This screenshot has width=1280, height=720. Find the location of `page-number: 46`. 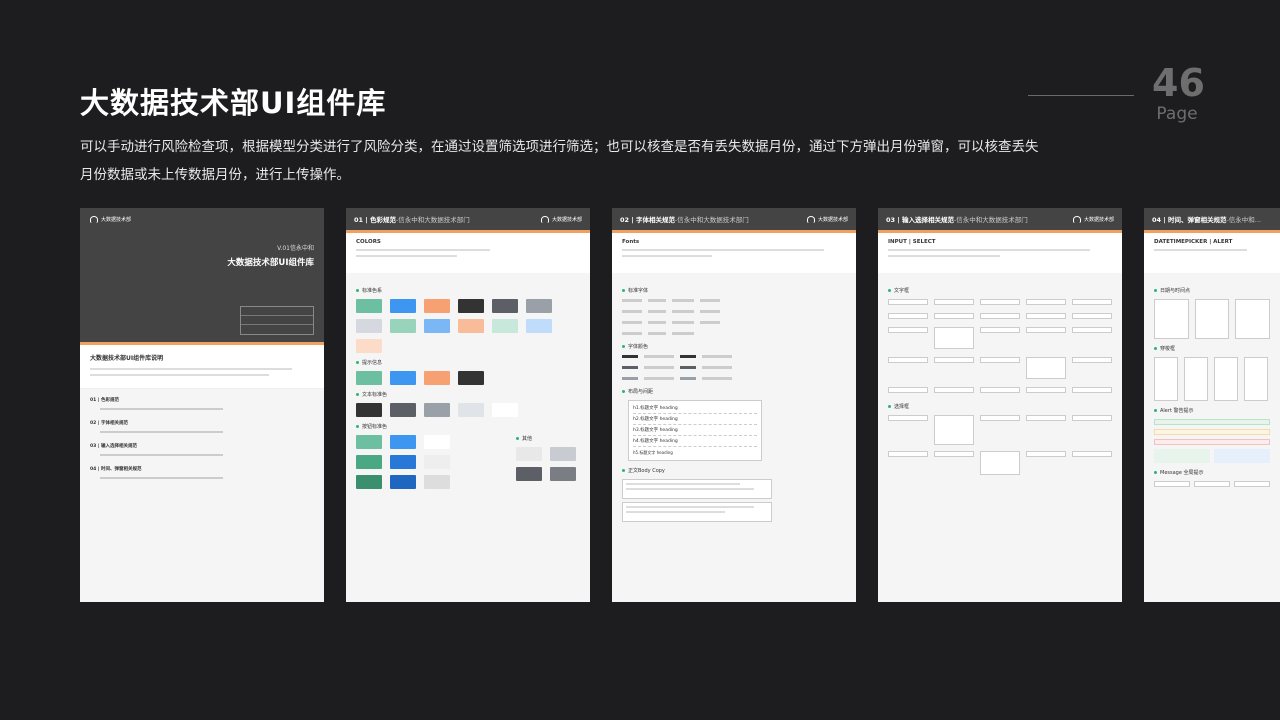

page-number: 46 is located at coordinates (1178, 83).